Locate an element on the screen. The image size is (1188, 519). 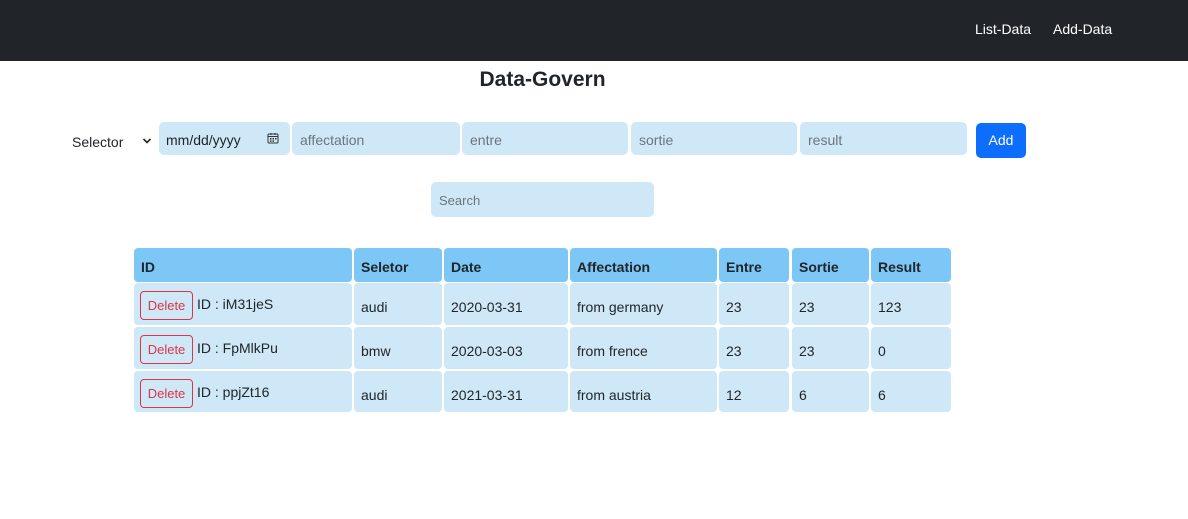
header-affectation: Affectation is located at coordinates (643, 265).